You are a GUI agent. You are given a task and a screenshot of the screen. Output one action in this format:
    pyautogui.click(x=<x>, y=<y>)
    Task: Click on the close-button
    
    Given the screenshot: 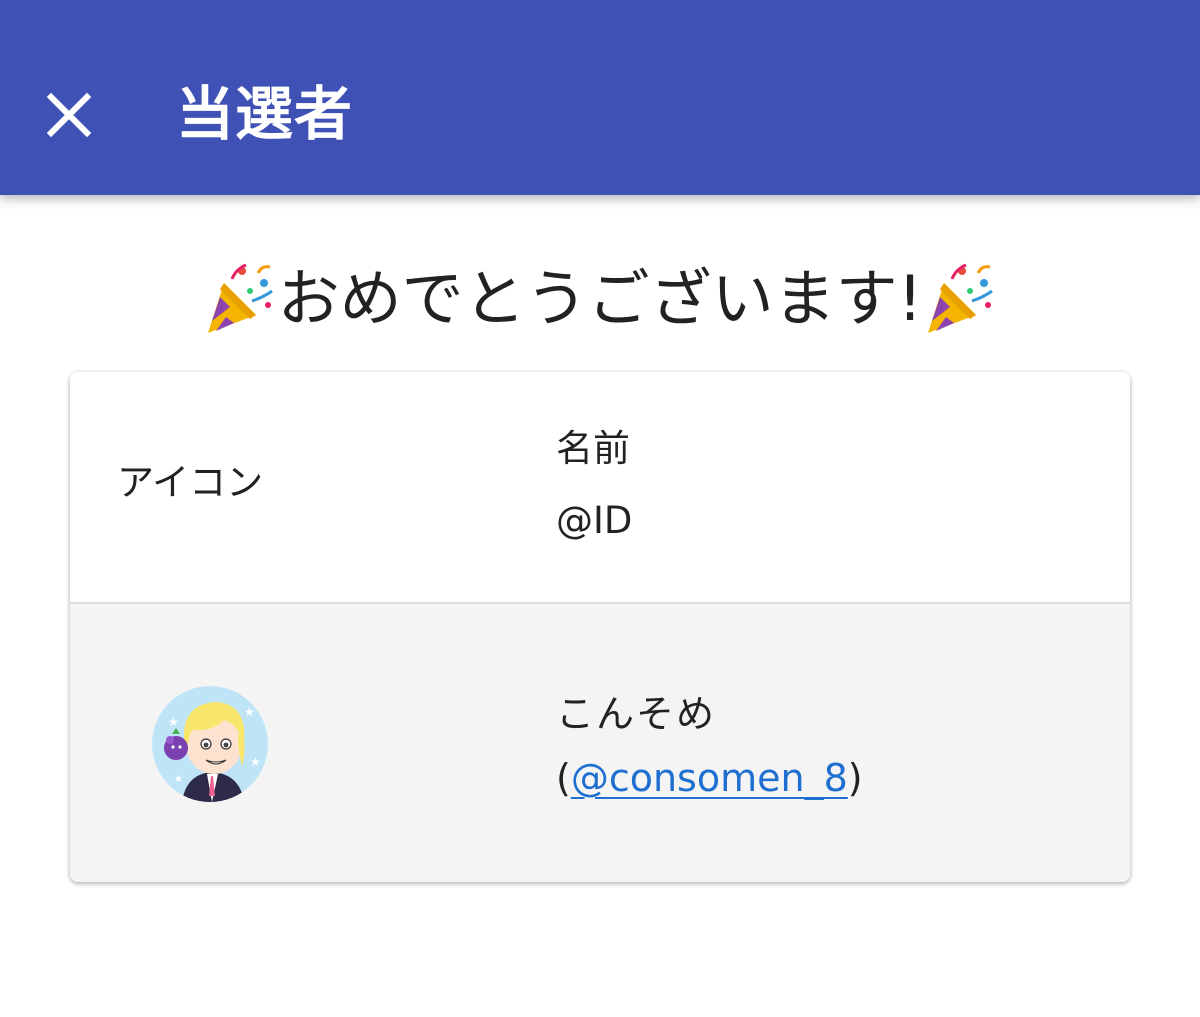 What is the action you would take?
    pyautogui.click(x=69, y=115)
    